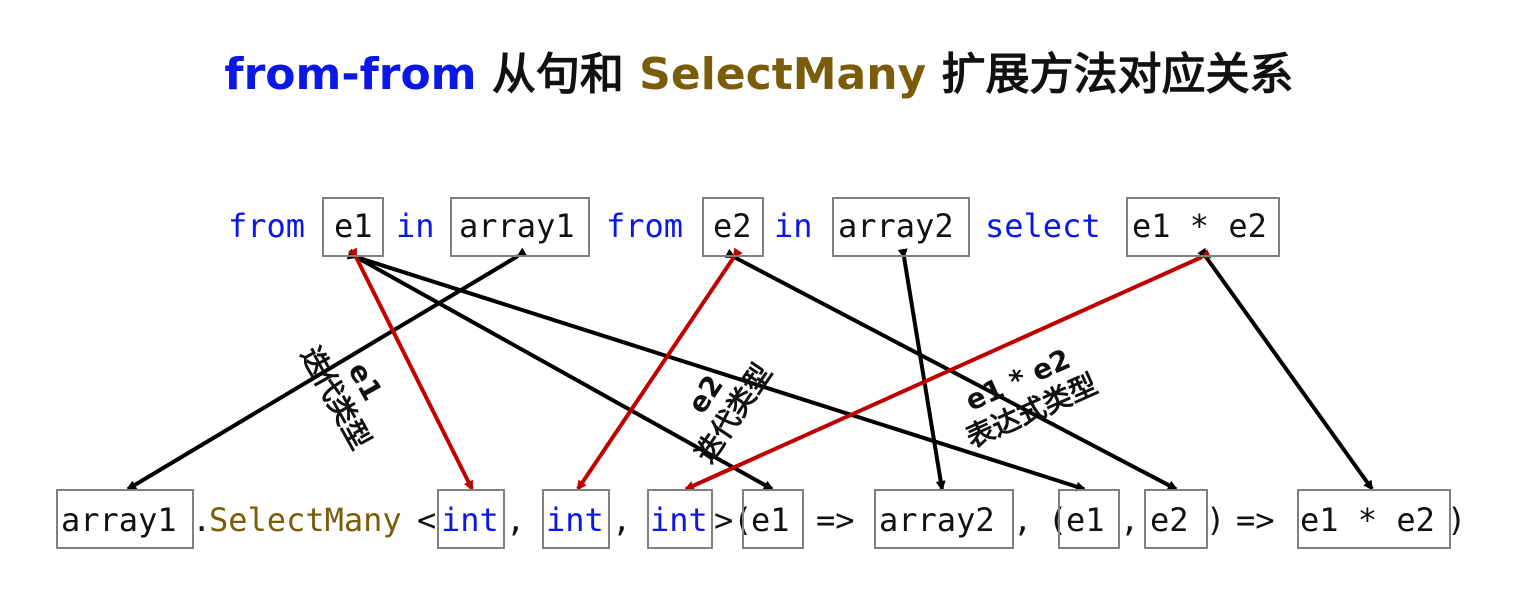 This screenshot has width=1518, height=594. What do you see at coordinates (921, 369) in the screenshot?
I see `arrow-array2` at bounding box center [921, 369].